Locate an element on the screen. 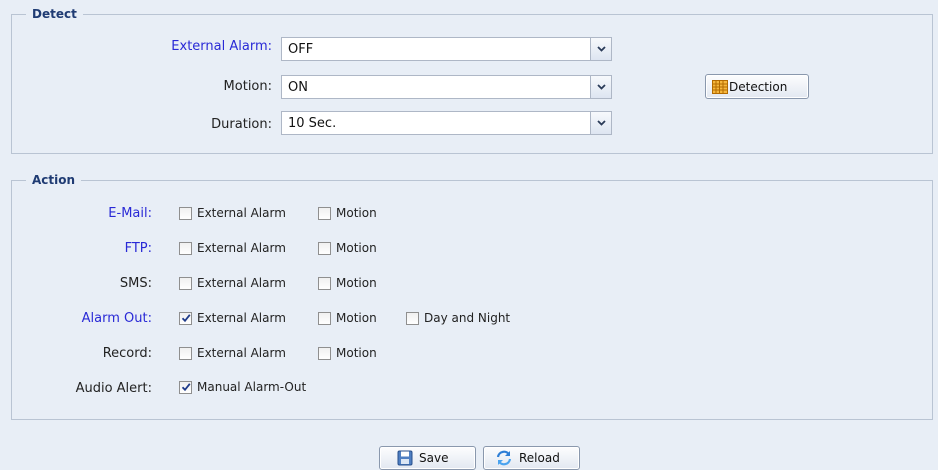 Image resolution: width=938 pixels, height=470 pixels. duration-value: 10 Sec. is located at coordinates (312, 123).